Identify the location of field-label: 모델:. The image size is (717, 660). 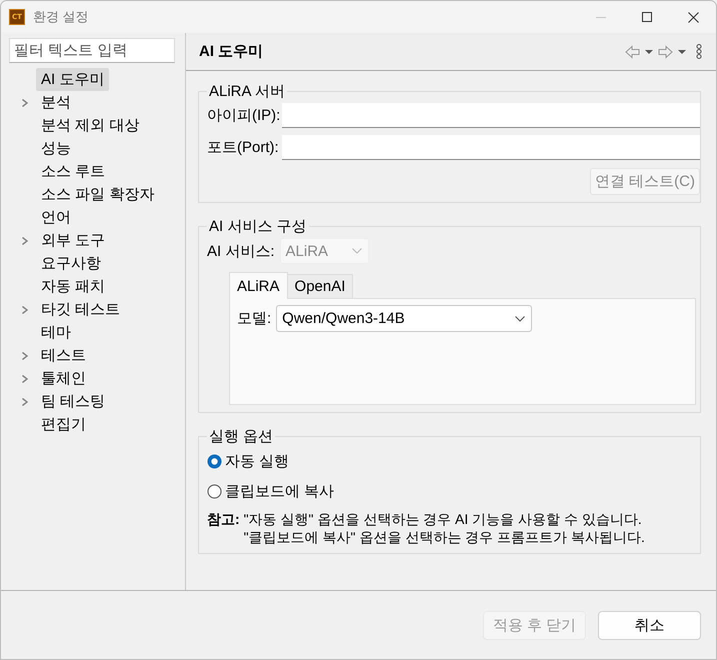
(254, 318).